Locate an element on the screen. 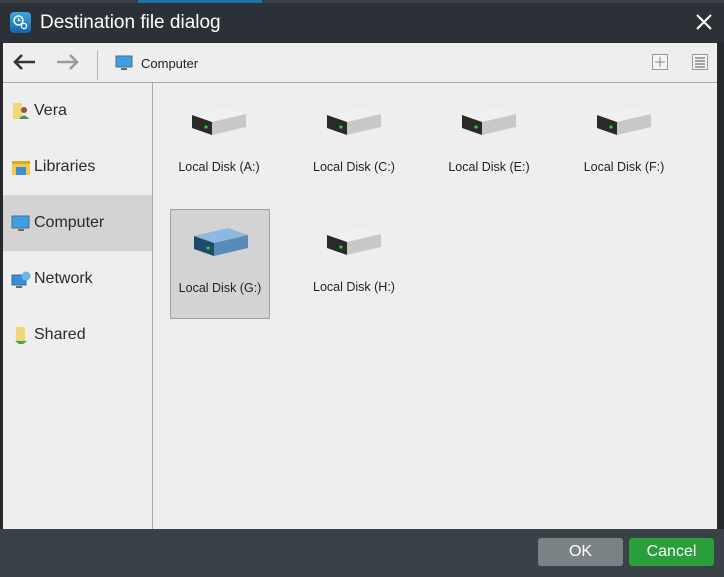 This screenshot has width=724, height=577. title-bar: Destination file dialog is located at coordinates (362, 23).